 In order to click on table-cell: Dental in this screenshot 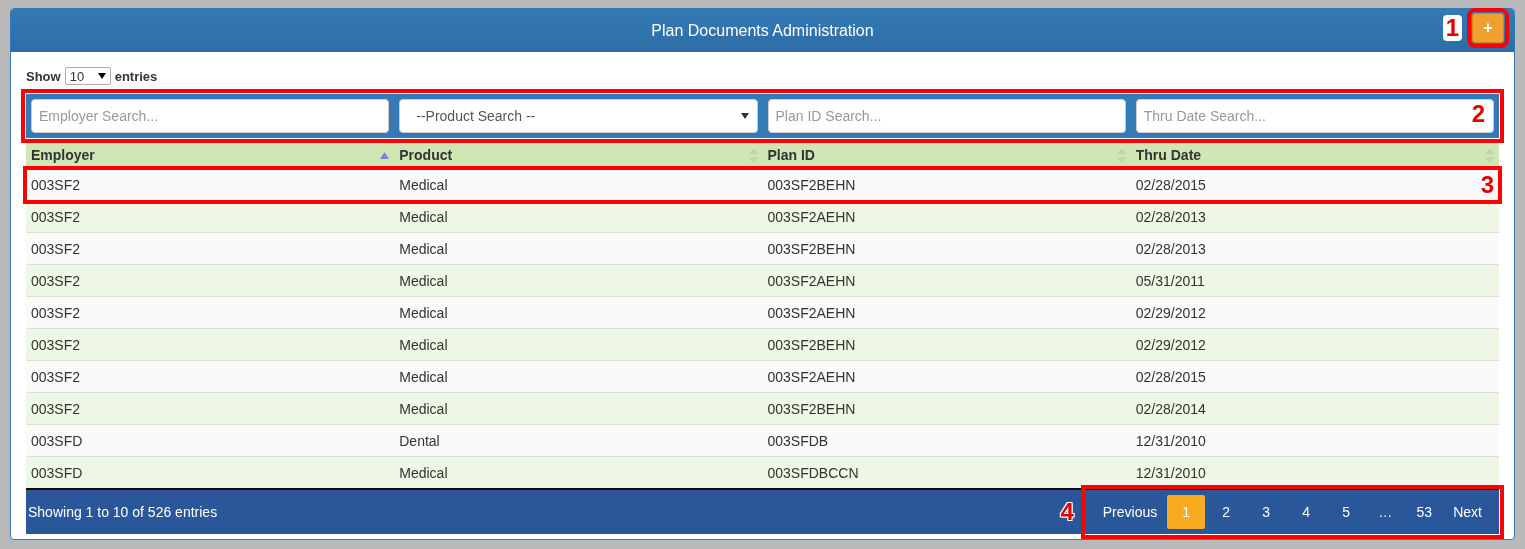, I will do `click(419, 440)`.